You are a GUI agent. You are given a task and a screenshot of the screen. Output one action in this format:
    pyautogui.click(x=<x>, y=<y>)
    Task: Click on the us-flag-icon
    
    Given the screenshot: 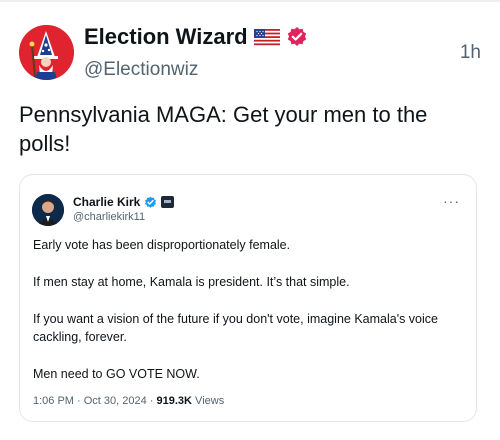 What is the action you would take?
    pyautogui.click(x=266, y=37)
    